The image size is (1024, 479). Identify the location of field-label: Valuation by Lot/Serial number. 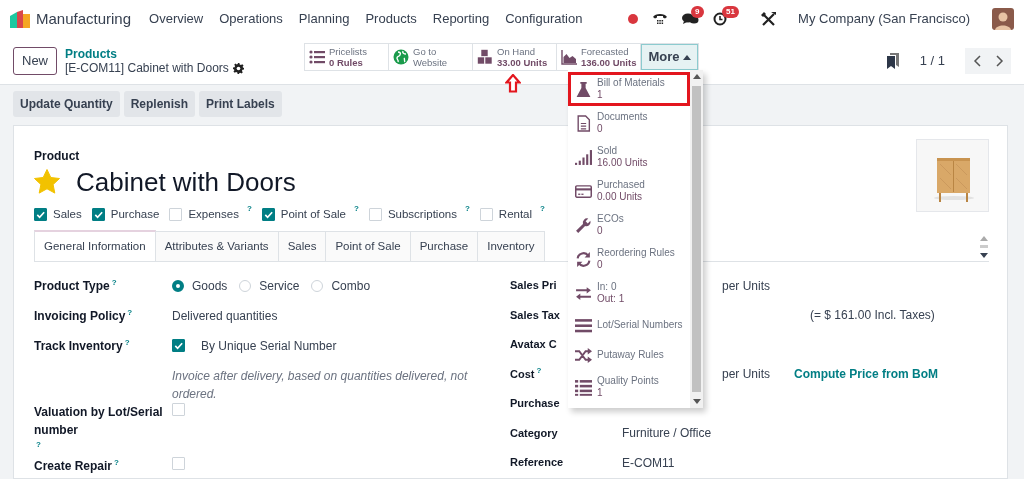
(99, 421).